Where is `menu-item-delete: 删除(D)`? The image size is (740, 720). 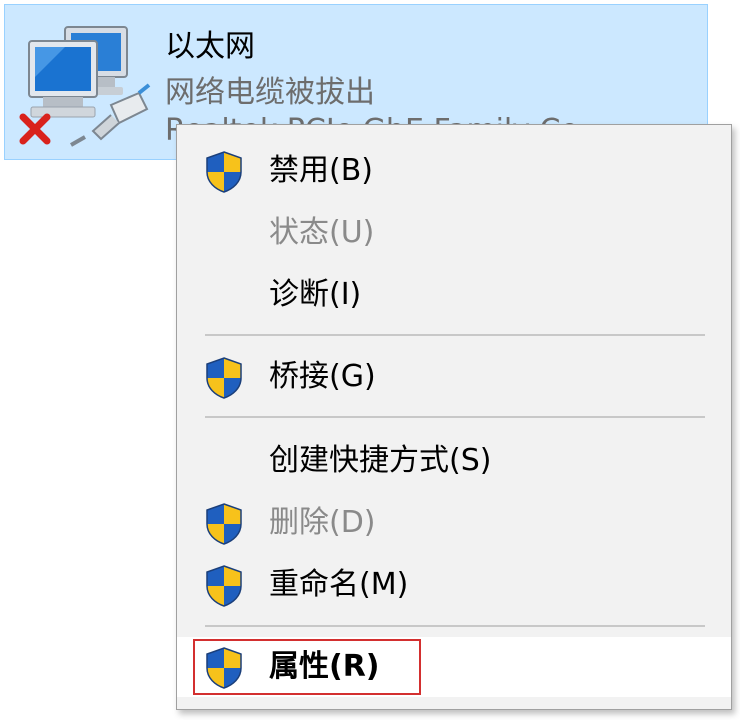 menu-item-delete: 删除(D) is located at coordinates (454, 523).